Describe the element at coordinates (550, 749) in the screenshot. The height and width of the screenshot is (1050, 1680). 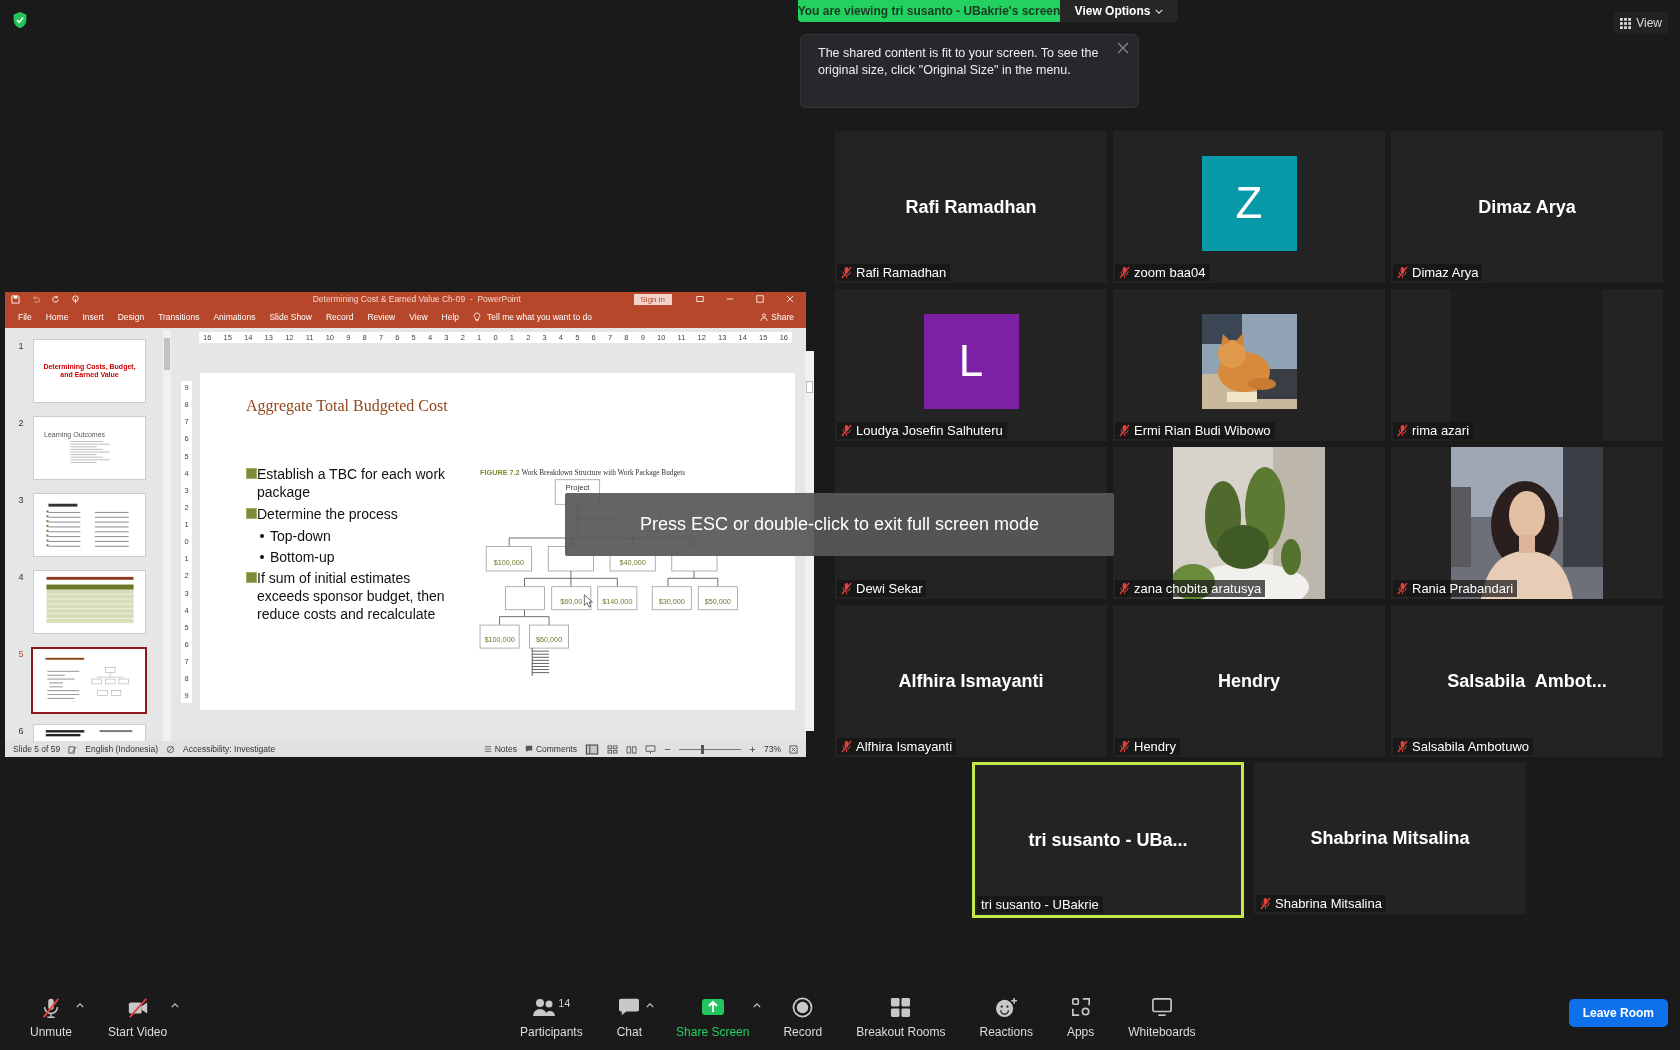
I see `comments-button: Comments` at that location.